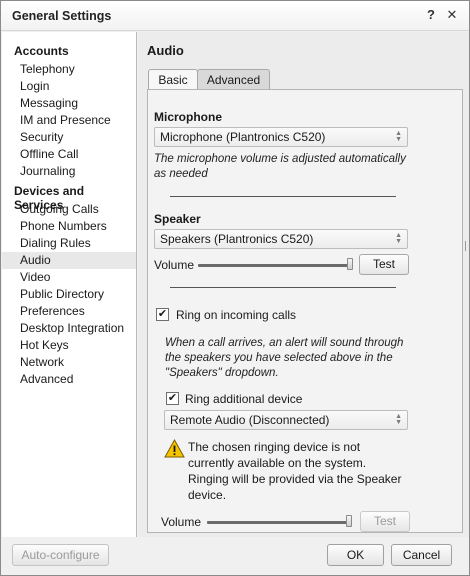 This screenshot has height=576, width=470. I want to click on speaker-volume-track, so click(274, 265).